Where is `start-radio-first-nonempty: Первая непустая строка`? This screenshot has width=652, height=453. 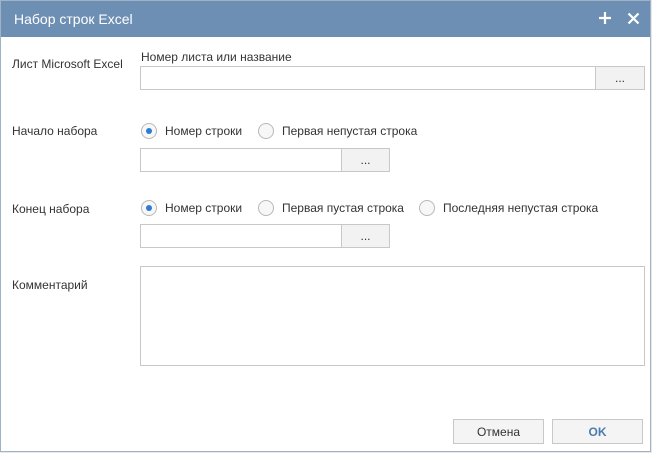 start-radio-first-nonempty: Первая непустая строка is located at coordinates (337, 131).